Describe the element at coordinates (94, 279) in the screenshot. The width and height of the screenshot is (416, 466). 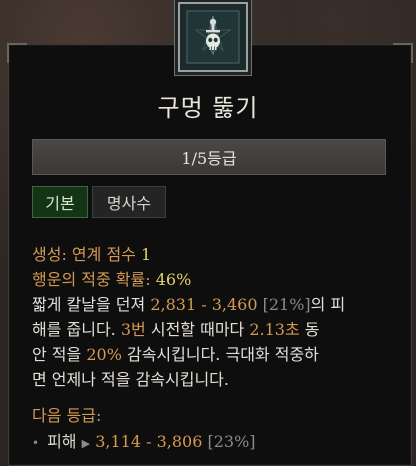
I see `lucky-hit-label: 행운의 적중 확률:` at that location.